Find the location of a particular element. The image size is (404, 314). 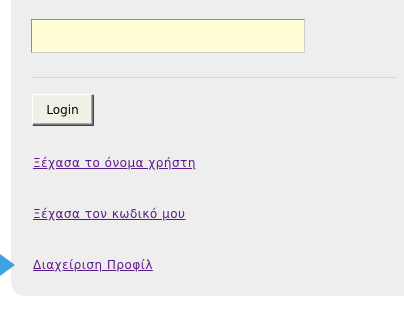

login-input is located at coordinates (168, 36).